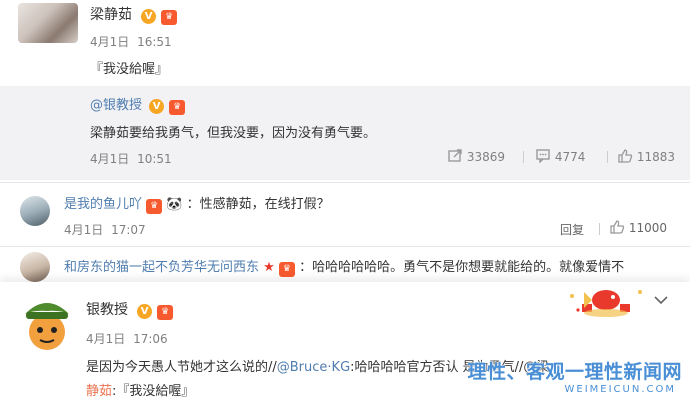 The width and height of the screenshot is (690, 400). Describe the element at coordinates (129, 69) in the screenshot. I see `post-content: 『我没給喔』` at that location.